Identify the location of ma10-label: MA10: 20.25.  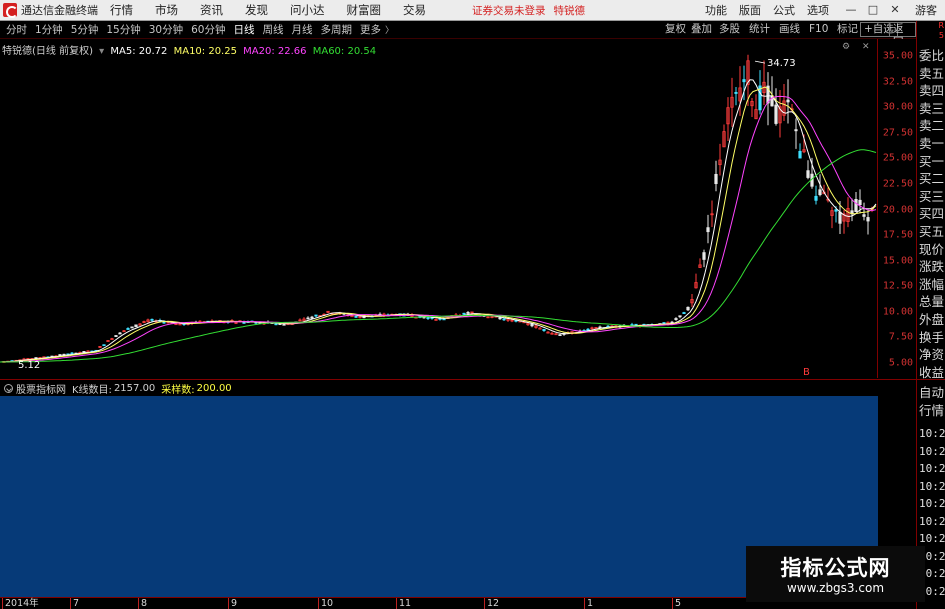
(205, 51).